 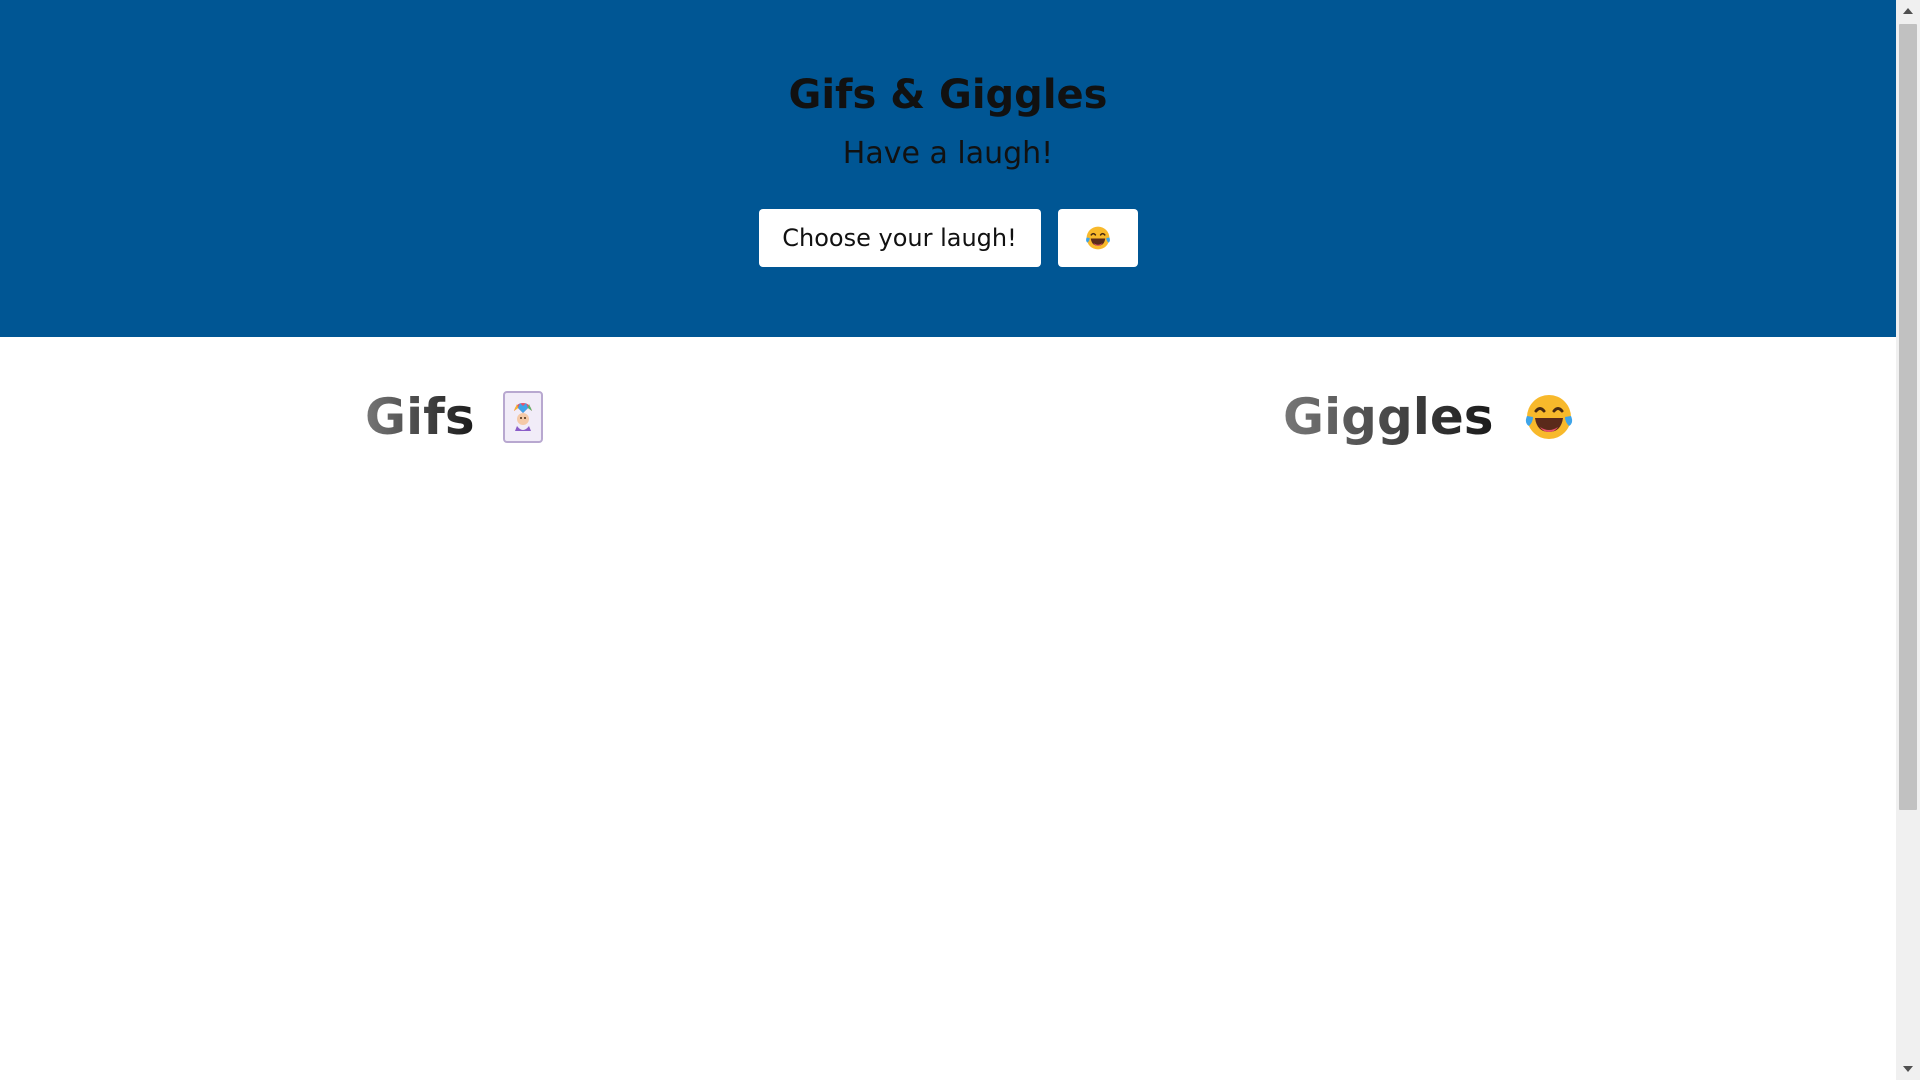 What do you see at coordinates (948, 95) in the screenshot?
I see `page-title: Gifs & Giggles` at bounding box center [948, 95].